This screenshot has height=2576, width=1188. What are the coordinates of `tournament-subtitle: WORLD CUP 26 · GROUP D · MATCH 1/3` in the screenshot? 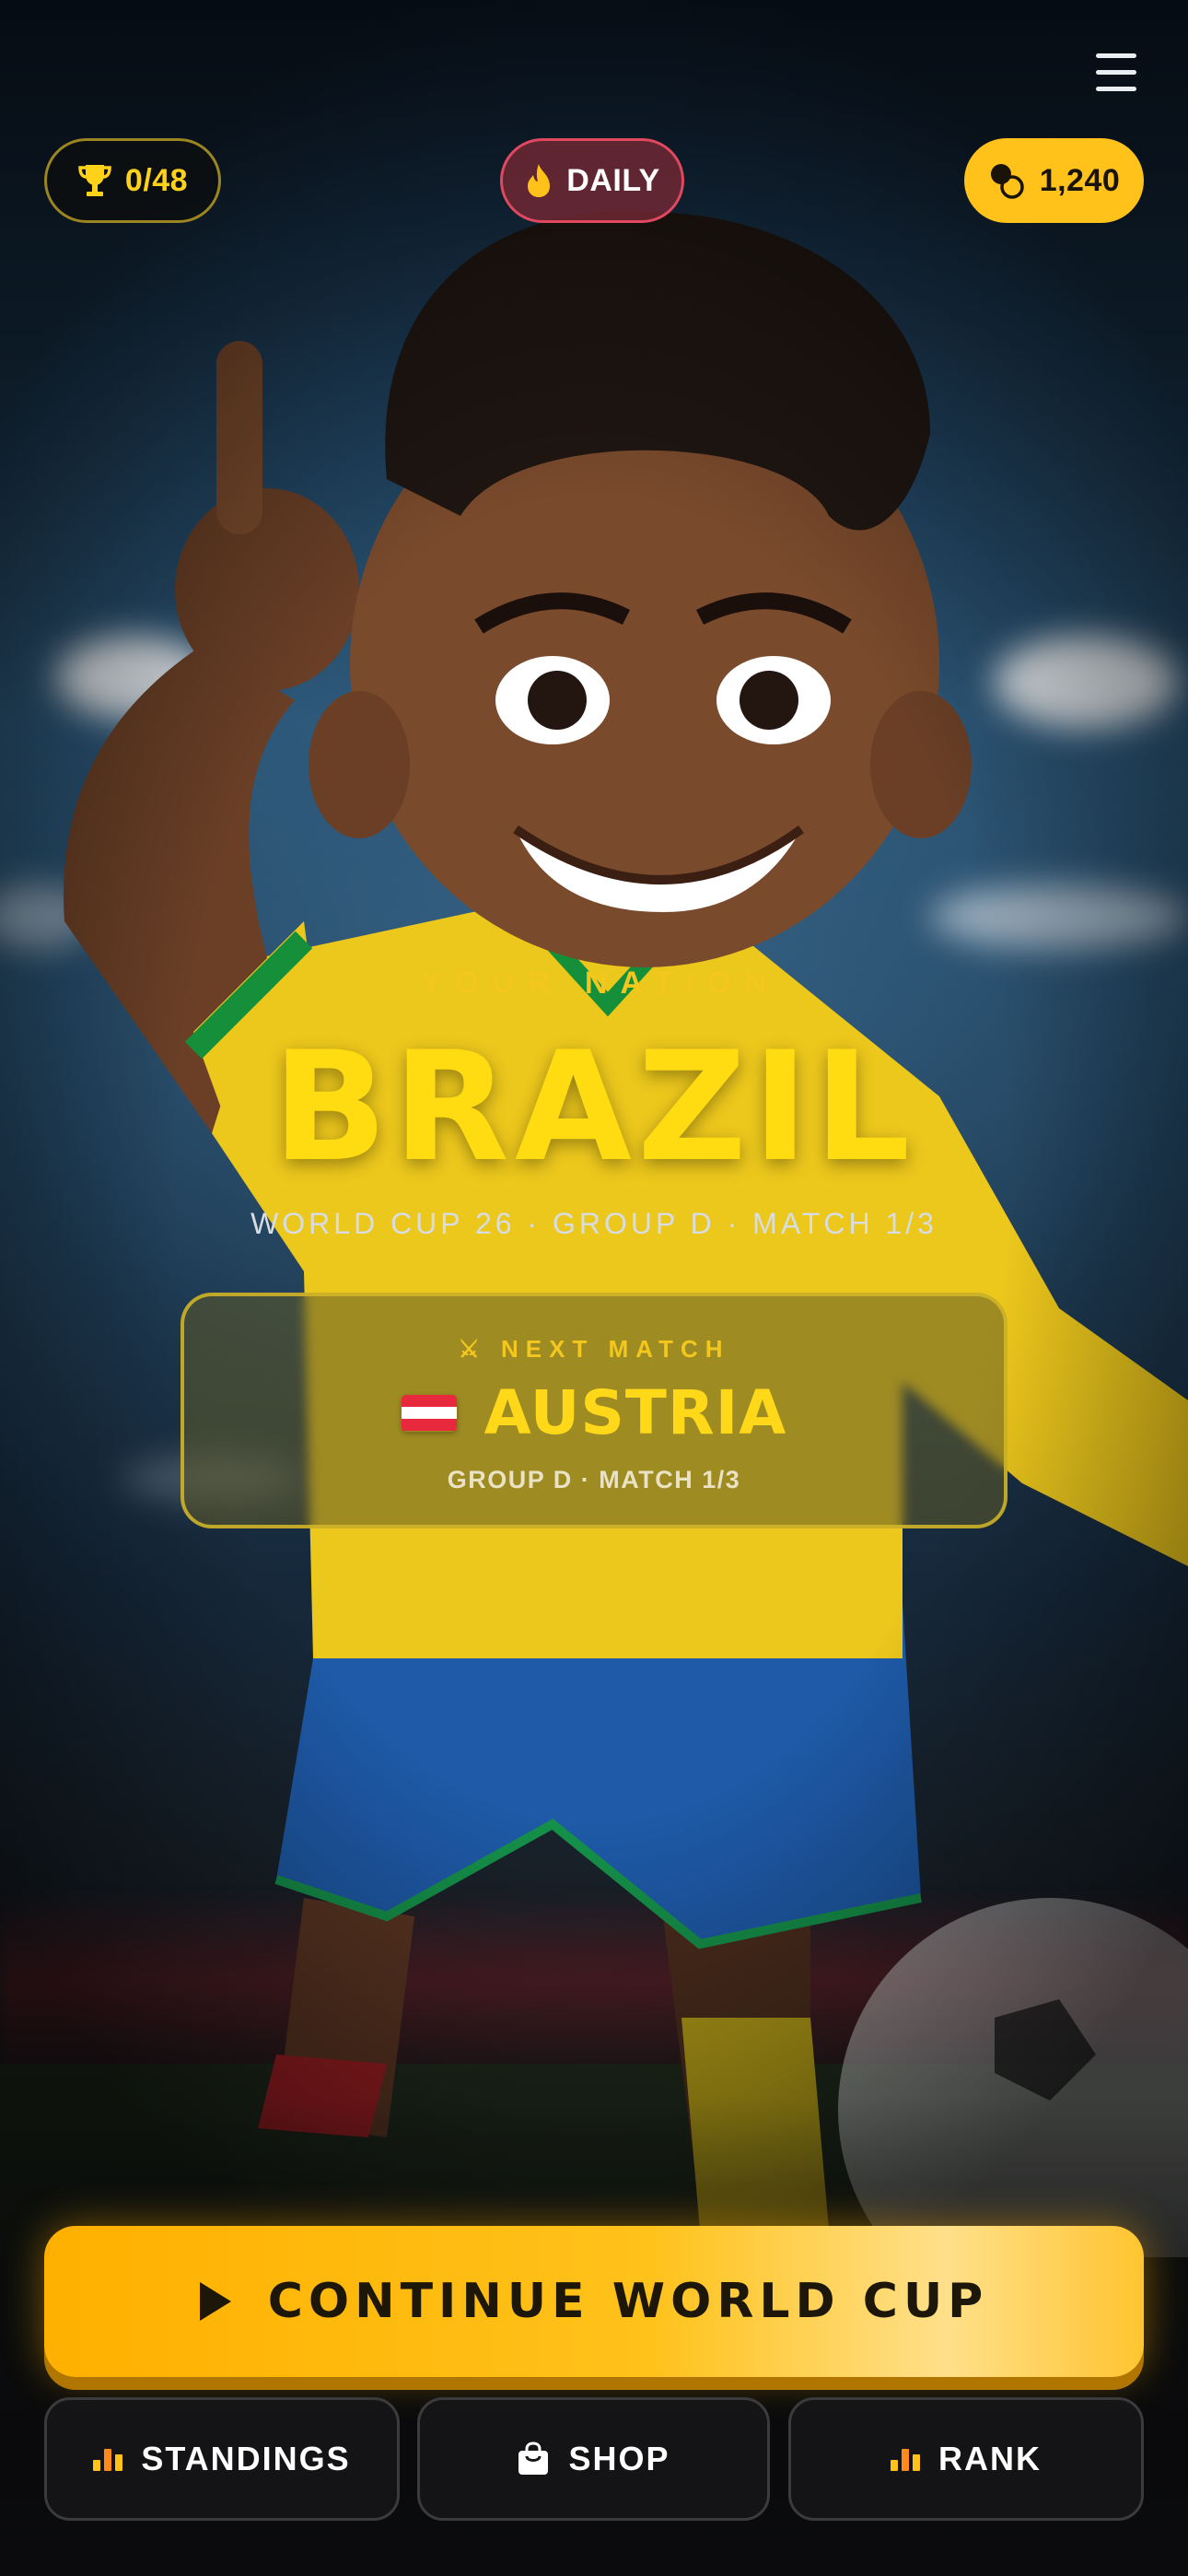 It's located at (594, 1223).